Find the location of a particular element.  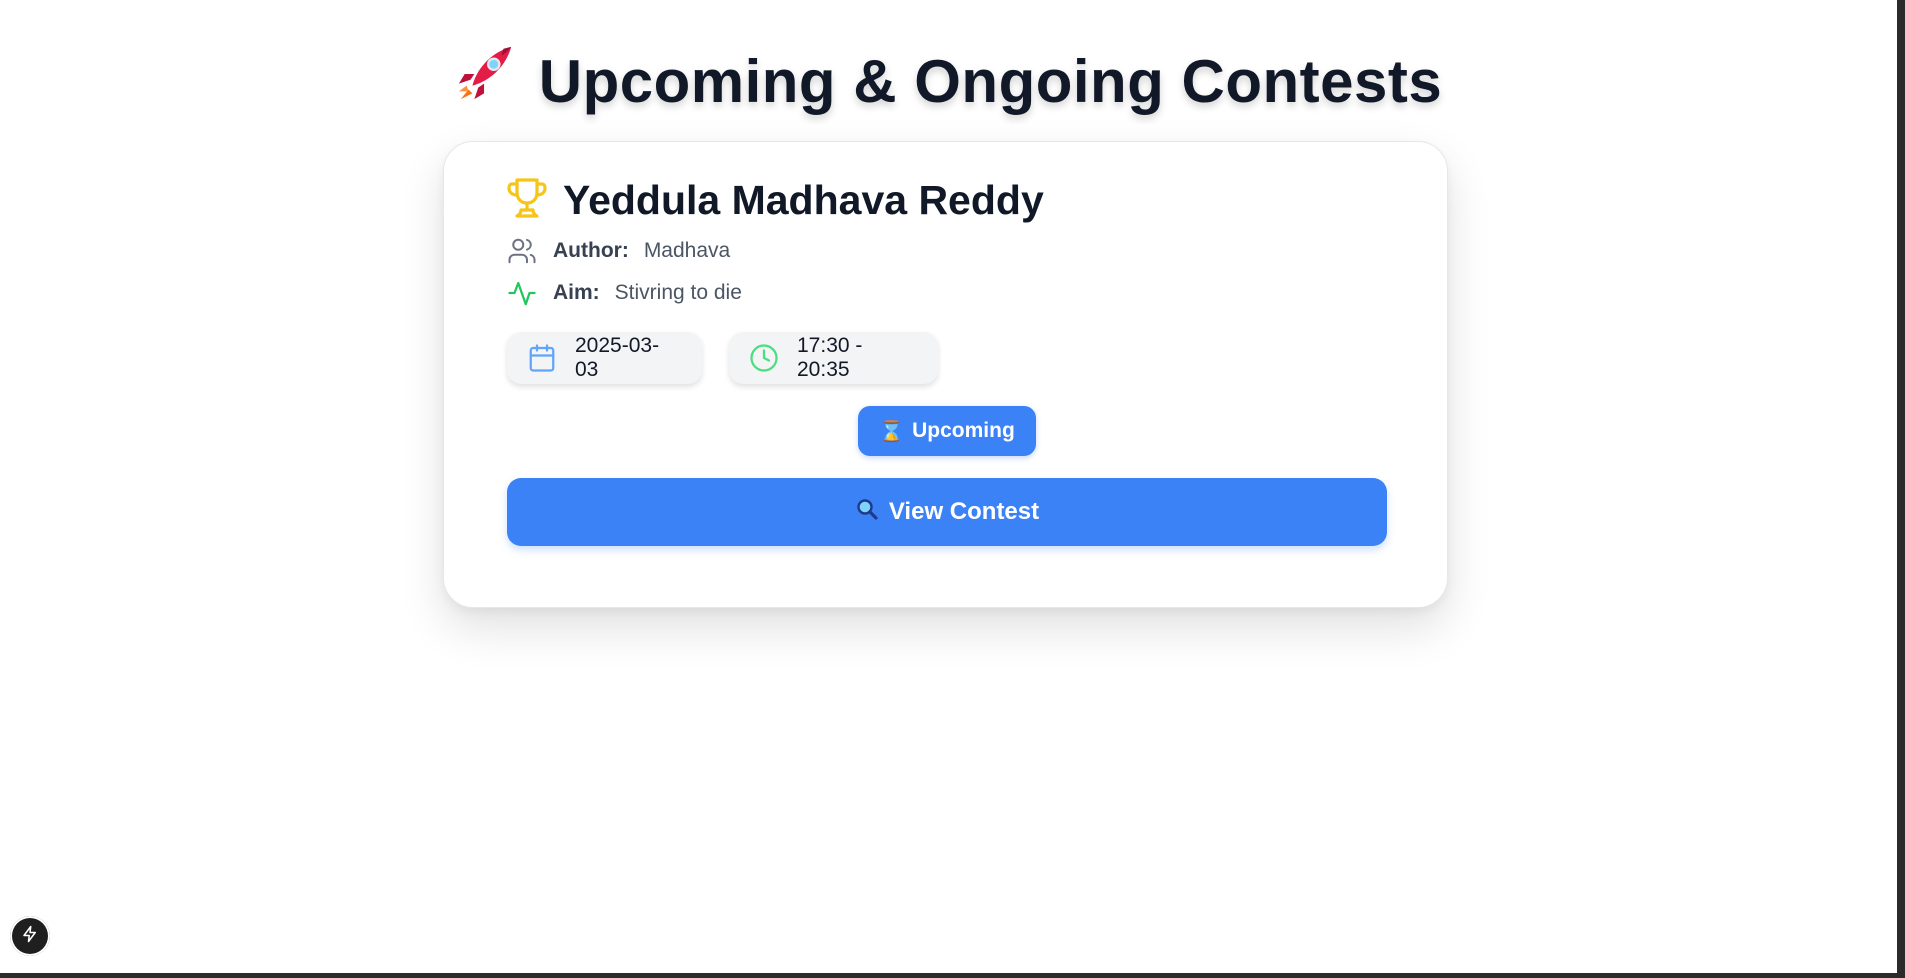

trophy-icon is located at coordinates (527, 200).